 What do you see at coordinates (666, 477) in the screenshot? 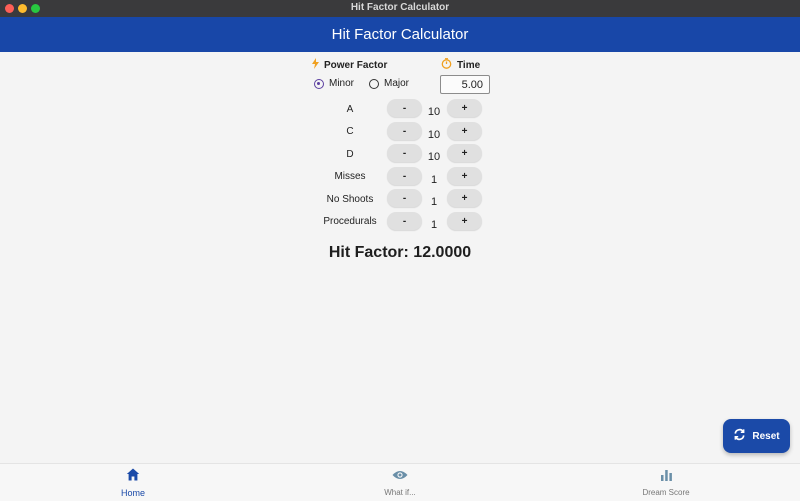
I see `bar-chart-icon` at bounding box center [666, 477].